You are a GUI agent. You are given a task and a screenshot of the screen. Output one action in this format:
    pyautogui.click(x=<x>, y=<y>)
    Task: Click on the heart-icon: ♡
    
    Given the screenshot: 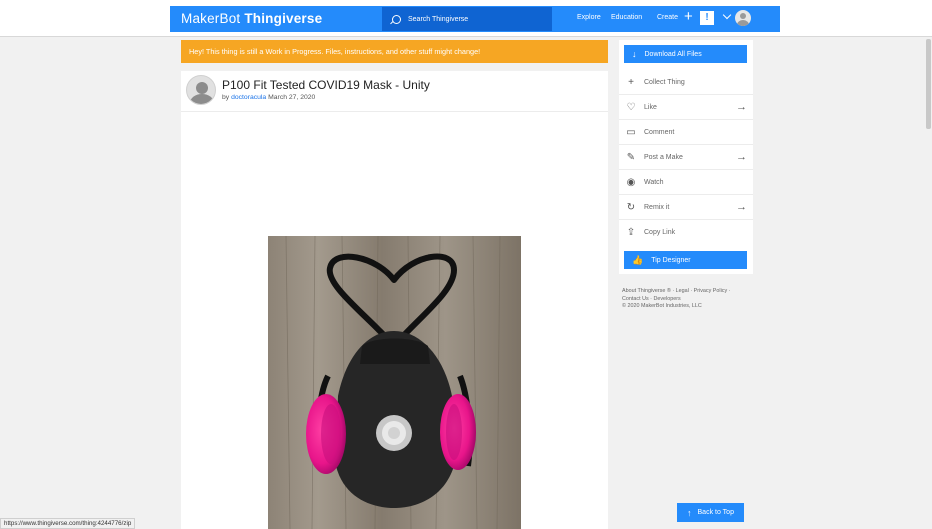 What is the action you would take?
    pyautogui.click(x=631, y=107)
    